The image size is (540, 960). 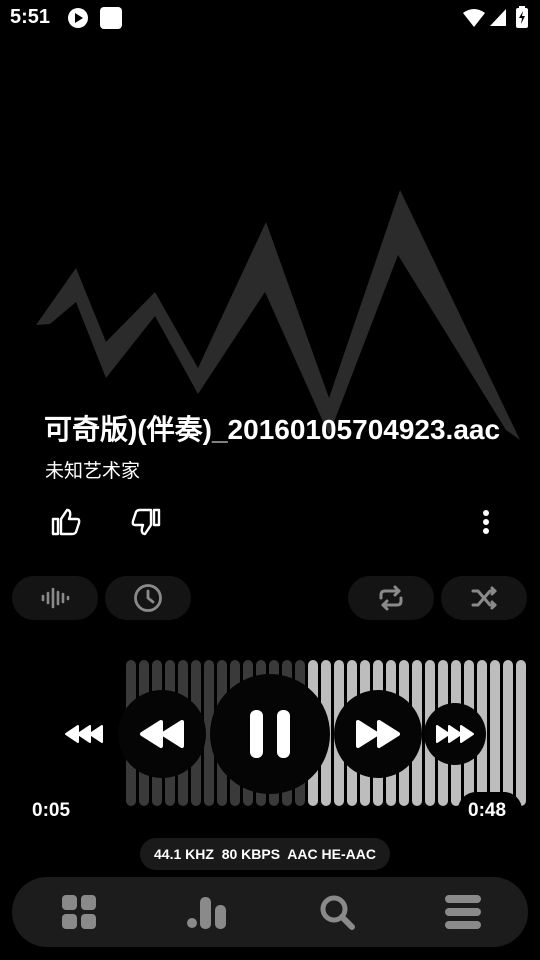 I want to click on play-pause-button, so click(x=270, y=734).